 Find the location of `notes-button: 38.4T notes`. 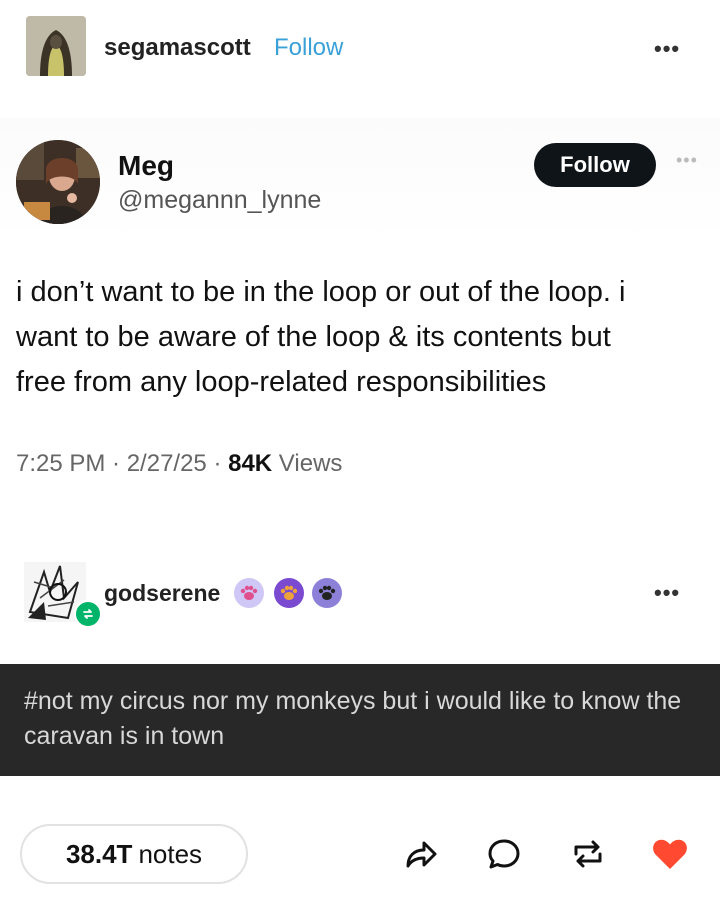

notes-button: 38.4T notes is located at coordinates (134, 854).